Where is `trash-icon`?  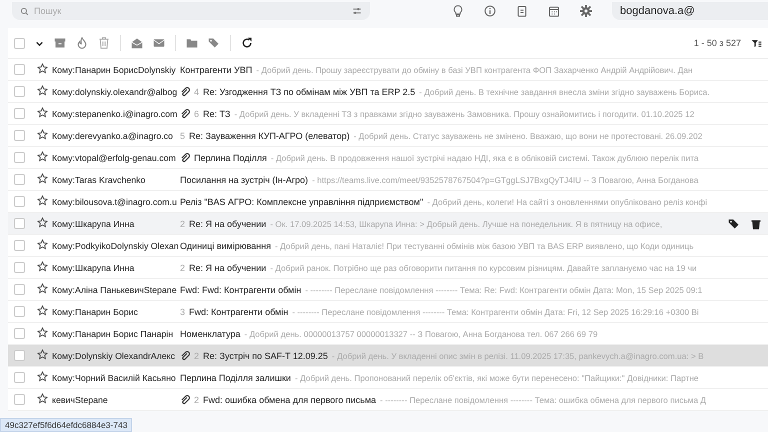
trash-icon is located at coordinates (756, 224).